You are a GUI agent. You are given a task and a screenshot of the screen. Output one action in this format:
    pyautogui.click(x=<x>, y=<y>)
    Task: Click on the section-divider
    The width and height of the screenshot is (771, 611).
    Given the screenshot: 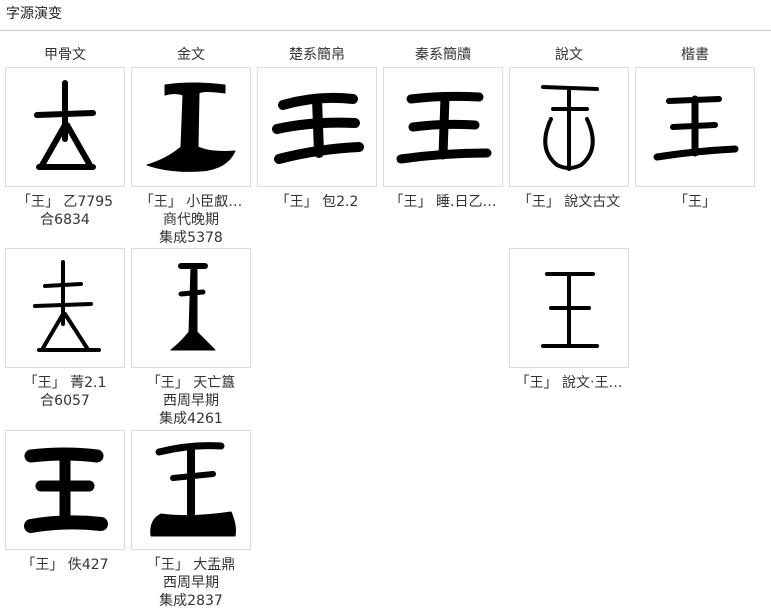 What is the action you would take?
    pyautogui.click(x=385, y=30)
    